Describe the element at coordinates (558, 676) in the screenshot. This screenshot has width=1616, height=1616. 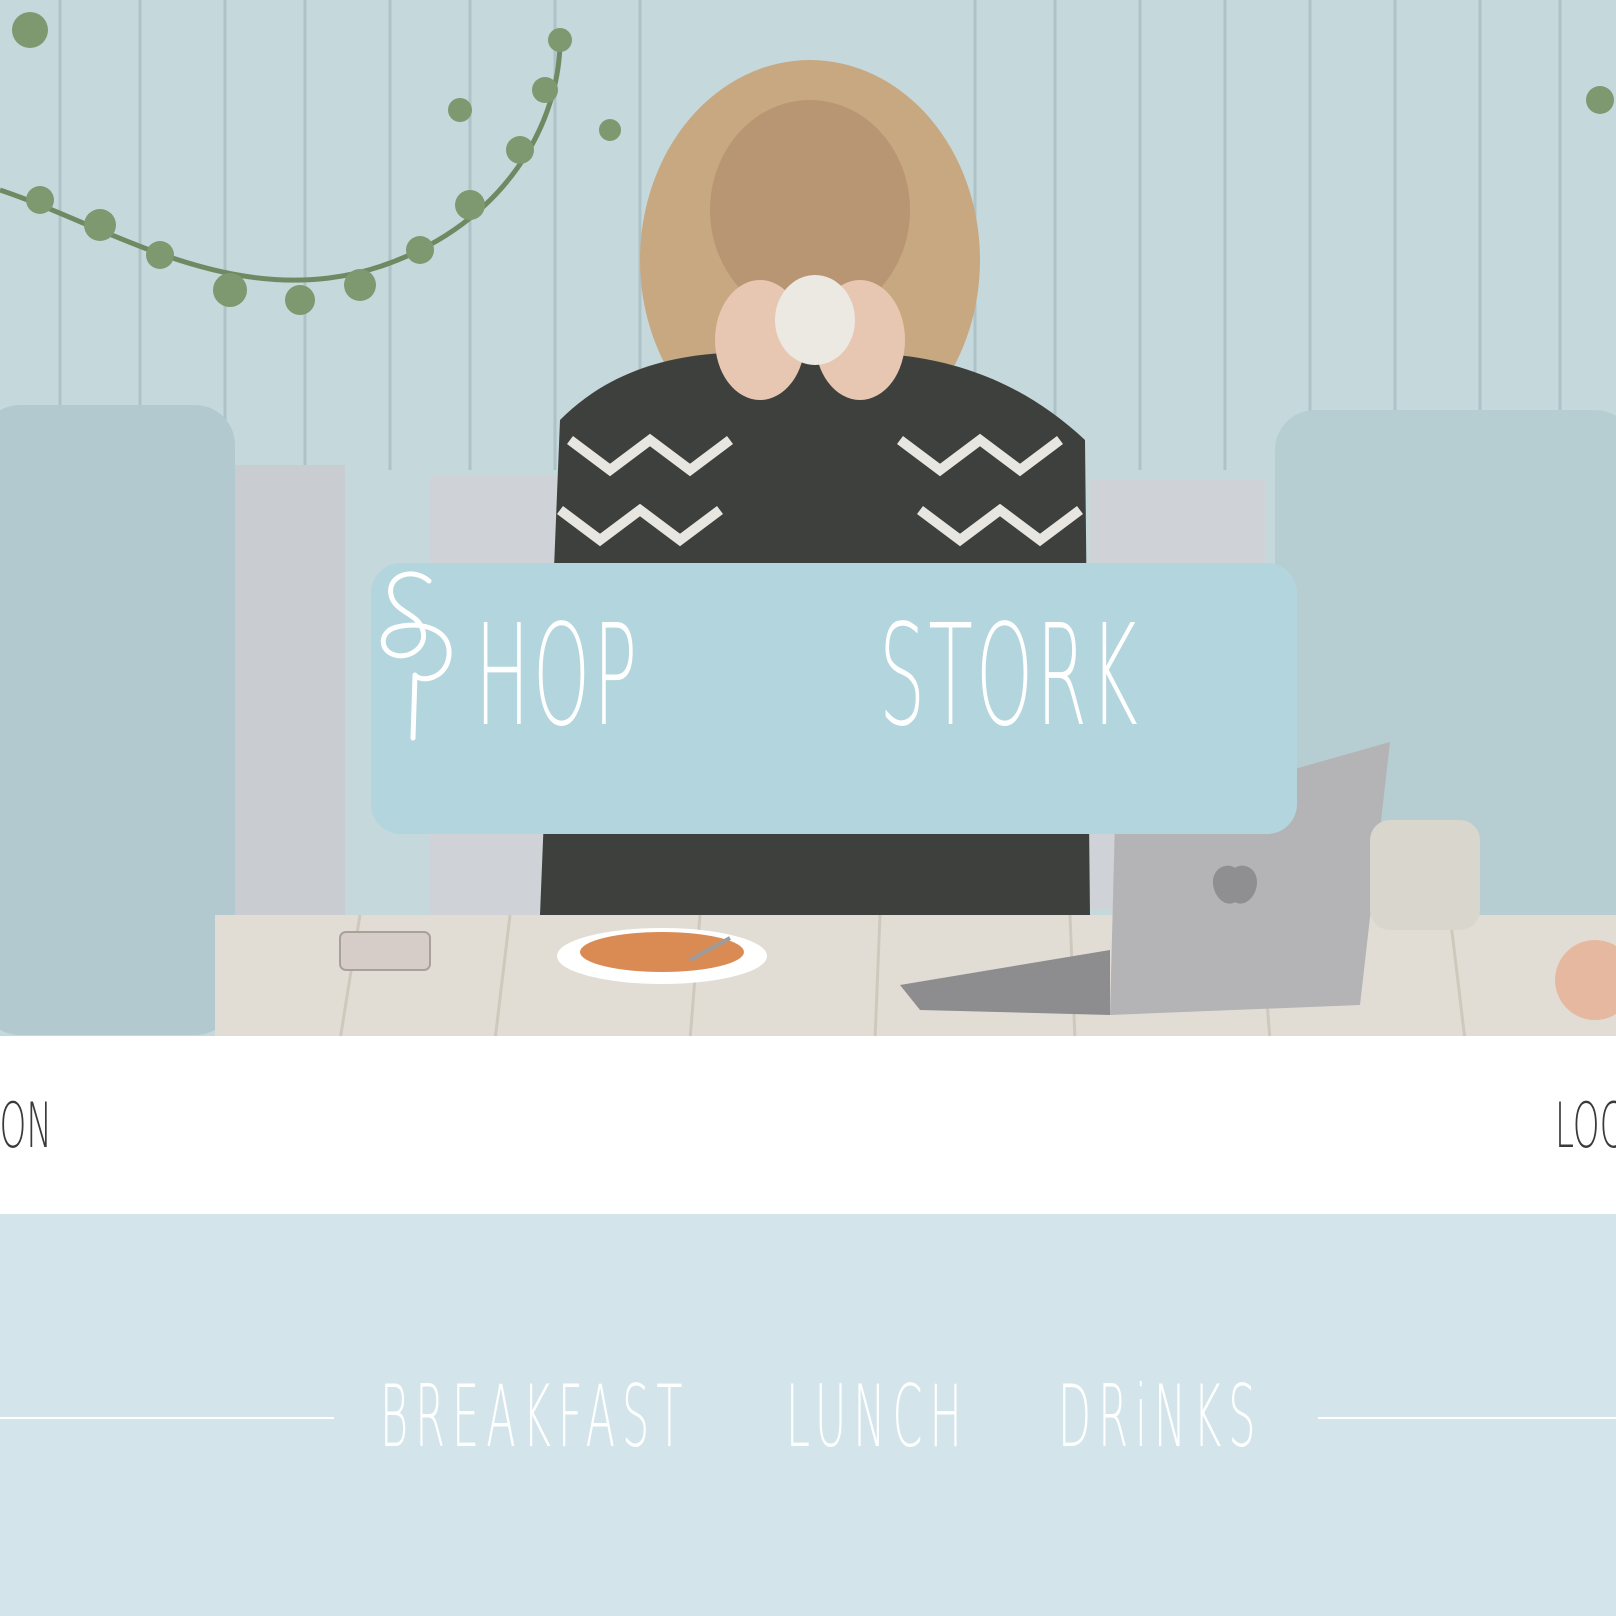
I see `logo-word-hop: HOP` at that location.